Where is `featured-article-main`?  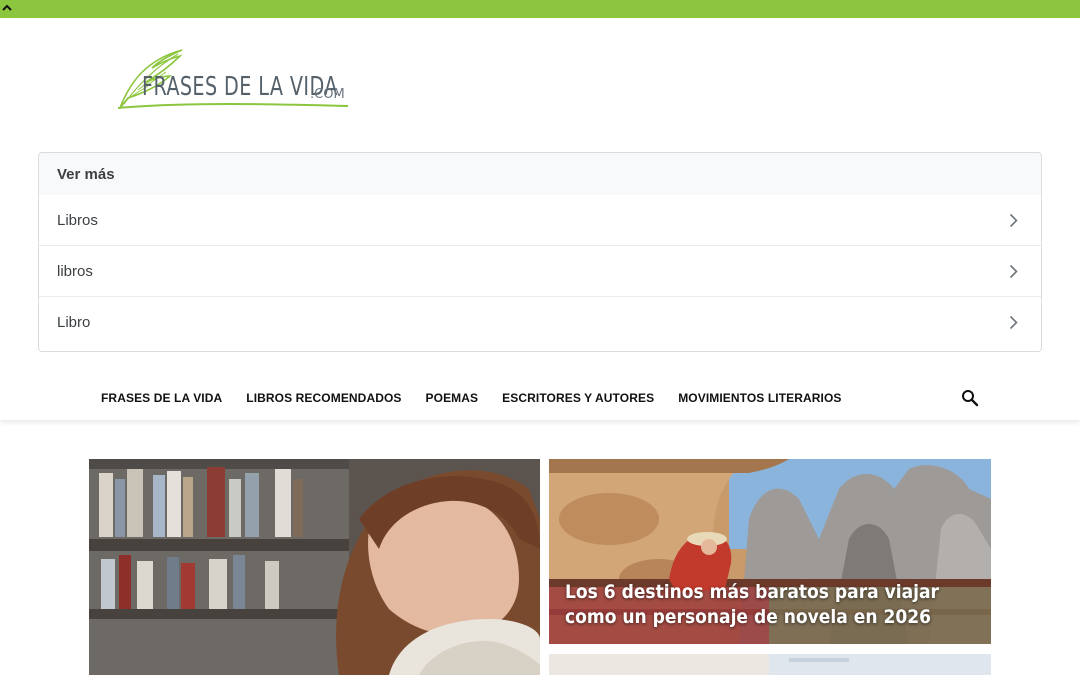
featured-article-main is located at coordinates (314, 567).